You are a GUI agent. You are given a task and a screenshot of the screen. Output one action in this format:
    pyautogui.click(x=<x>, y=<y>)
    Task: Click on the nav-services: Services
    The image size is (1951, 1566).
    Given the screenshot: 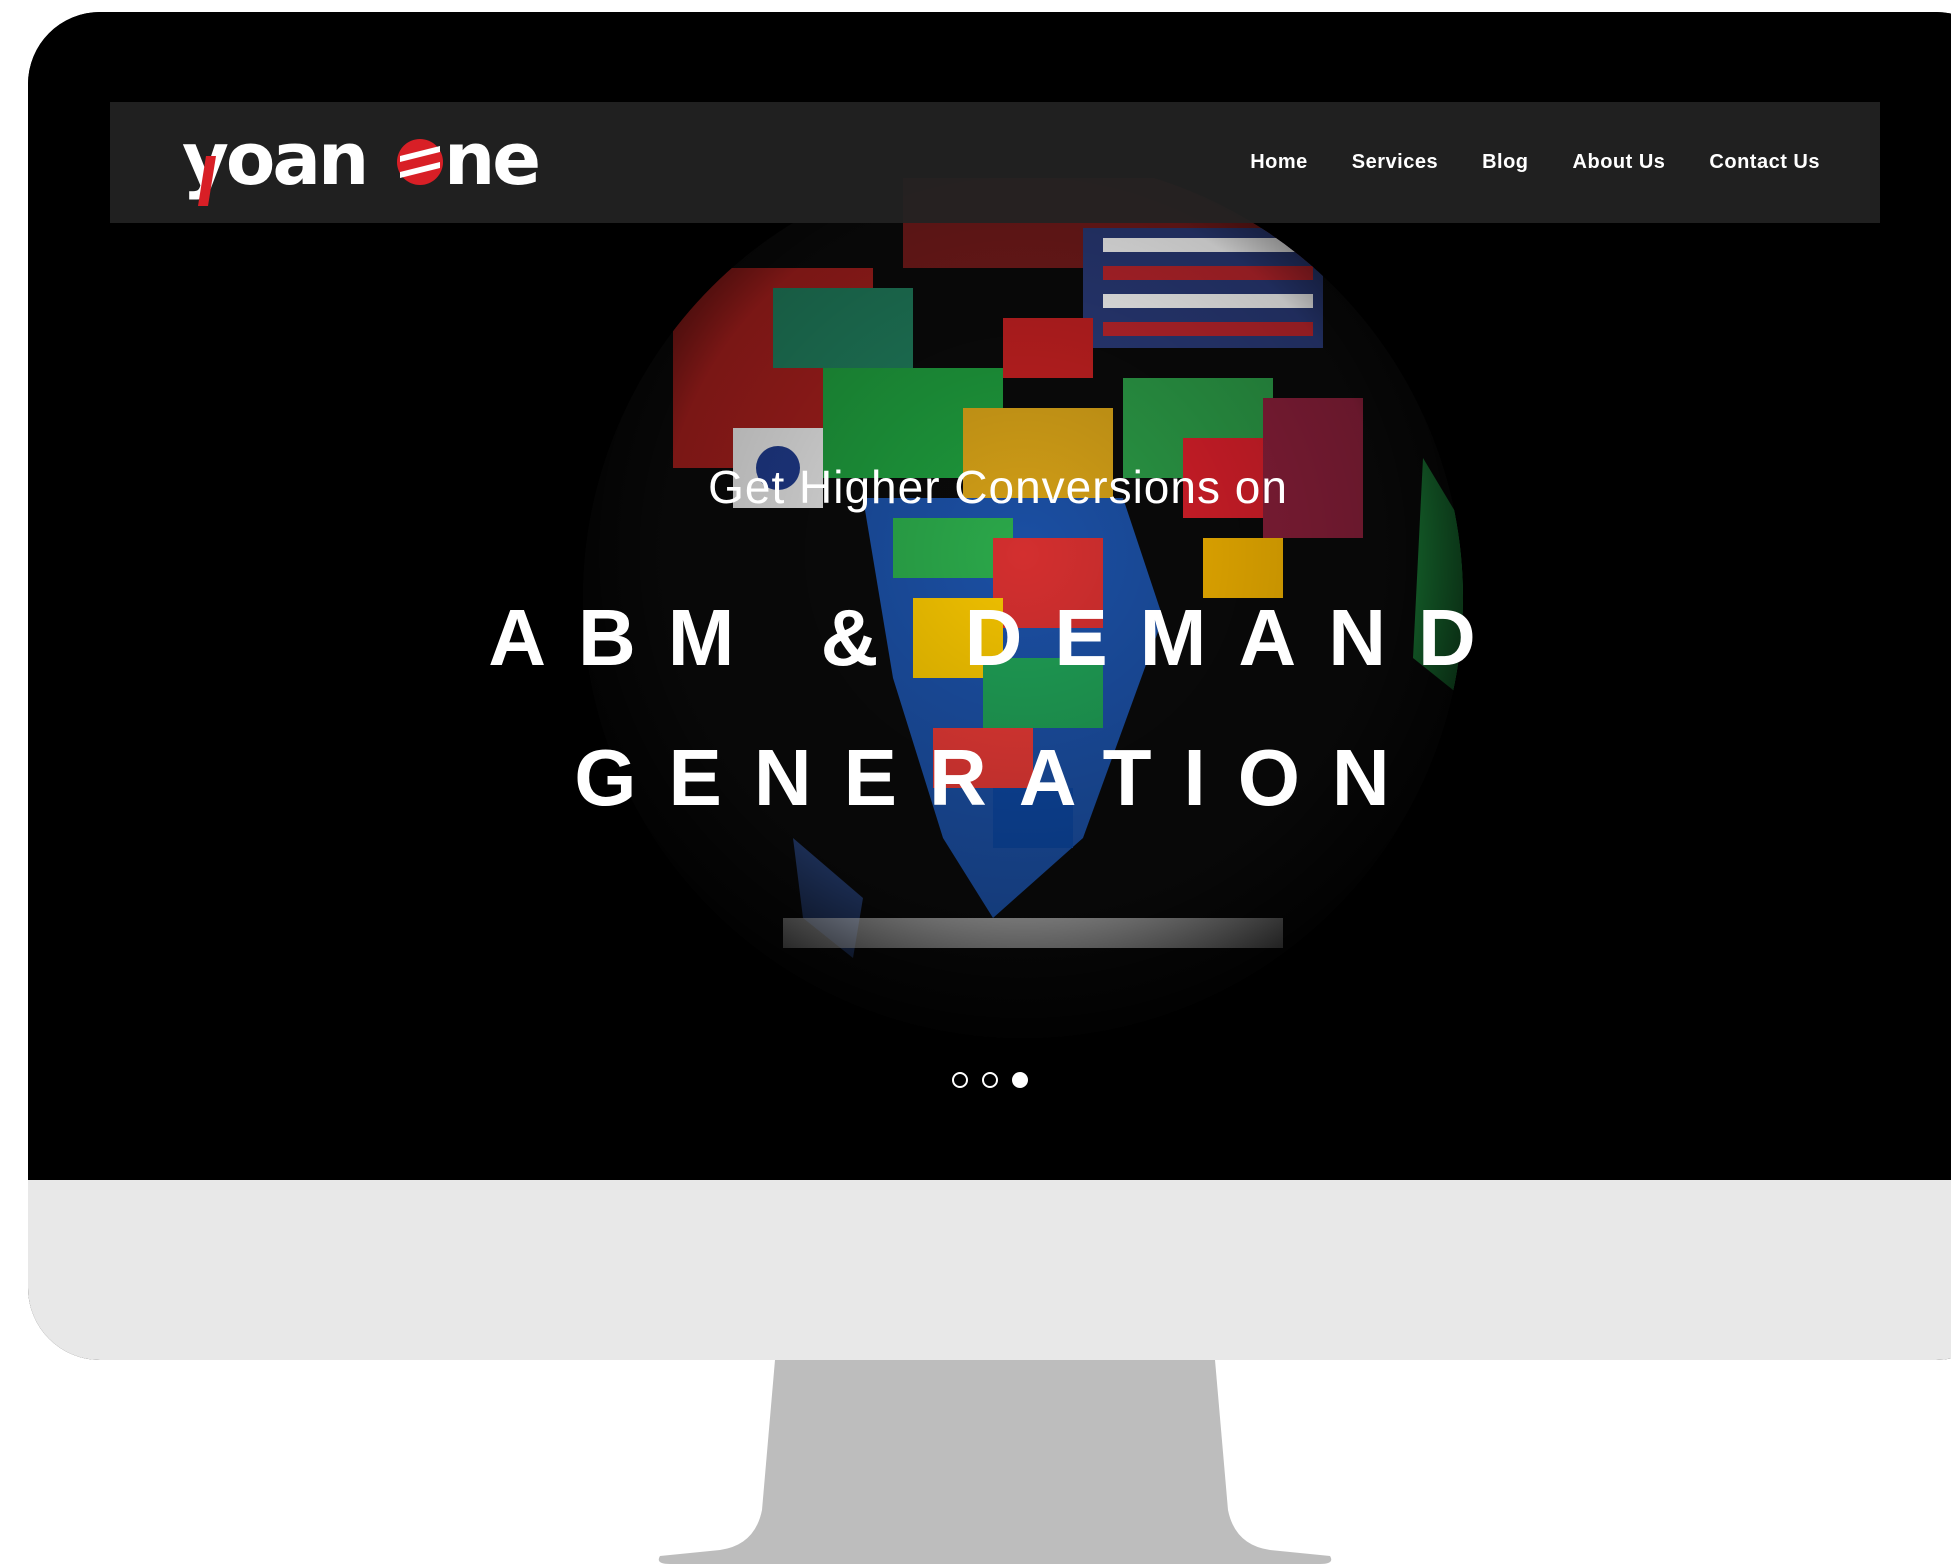 What is the action you would take?
    pyautogui.click(x=1395, y=162)
    